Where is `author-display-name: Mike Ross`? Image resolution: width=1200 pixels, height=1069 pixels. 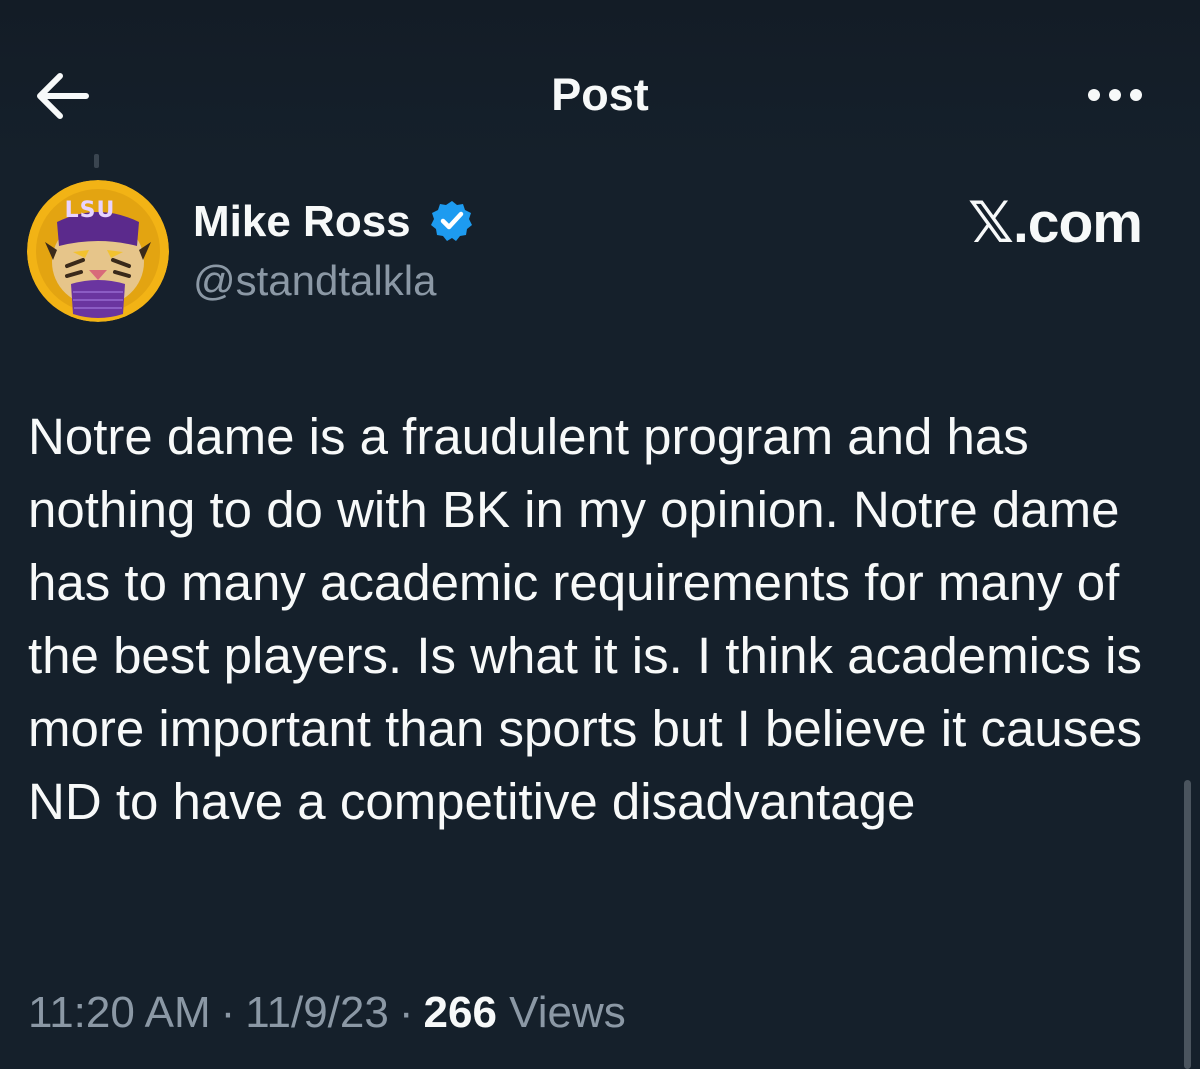 author-display-name: Mike Ross is located at coordinates (302, 222).